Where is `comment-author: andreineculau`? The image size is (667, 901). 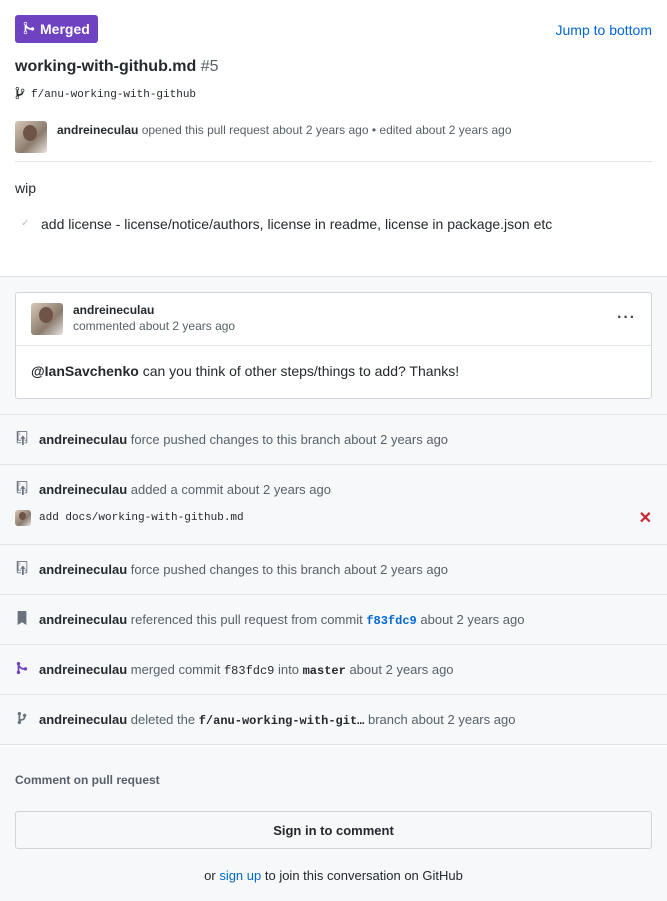 comment-author: andreineculau is located at coordinates (154, 310).